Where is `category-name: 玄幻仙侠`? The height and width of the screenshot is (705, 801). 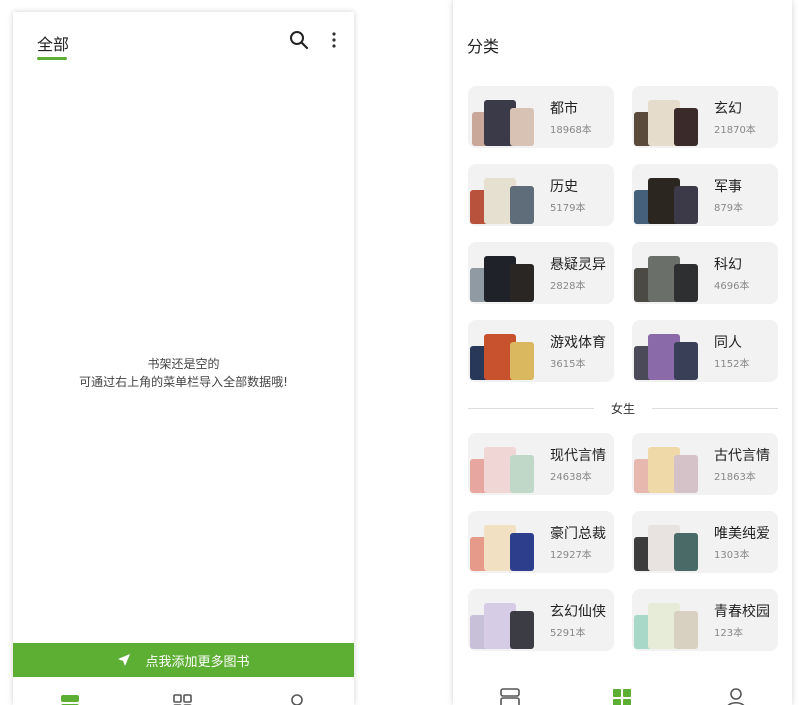 category-name: 玄幻仙侠 is located at coordinates (578, 612).